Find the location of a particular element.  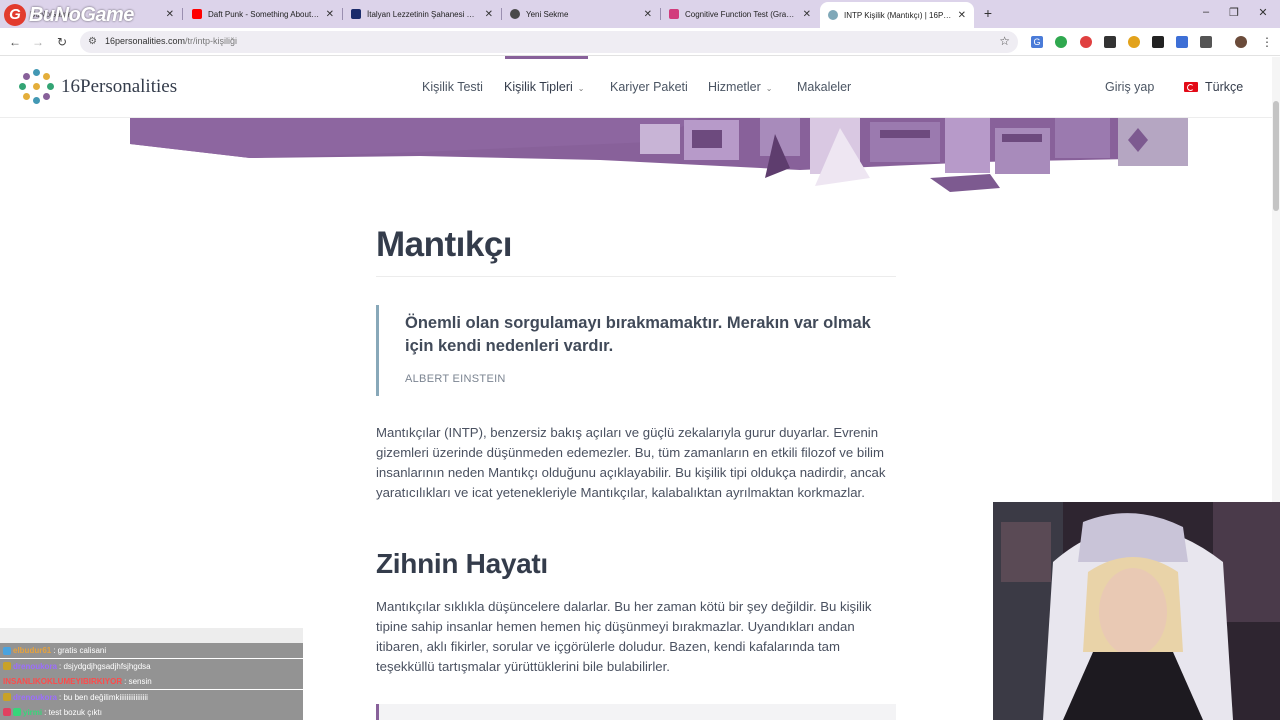

nav-career-package: Kariyer Paketi is located at coordinates (649, 87).